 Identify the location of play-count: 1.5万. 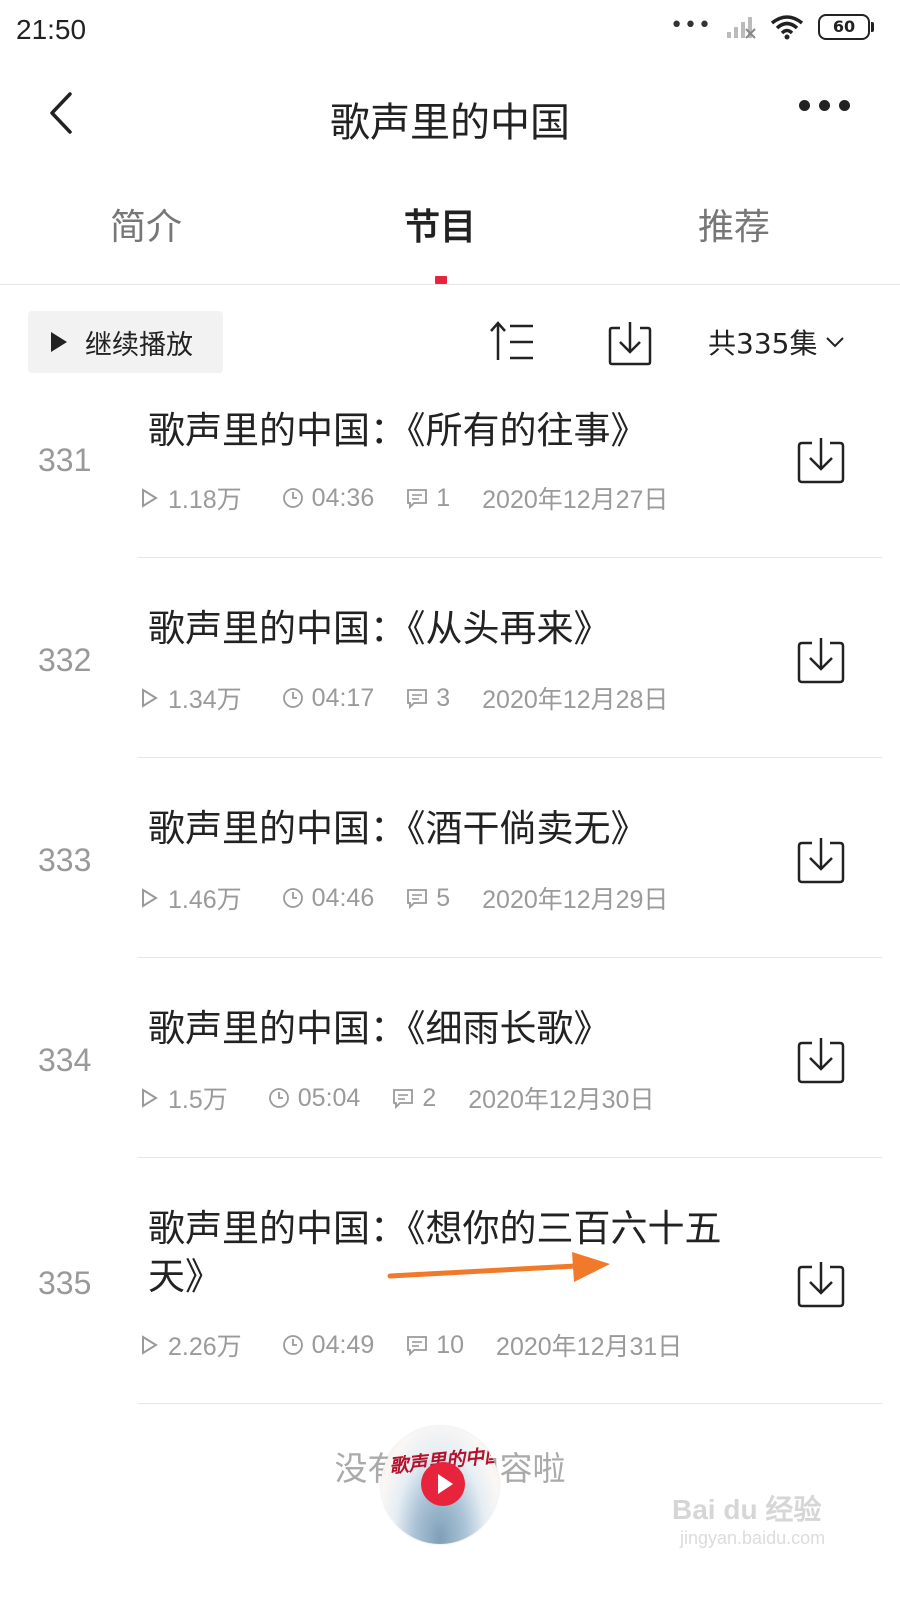
(183, 1098).